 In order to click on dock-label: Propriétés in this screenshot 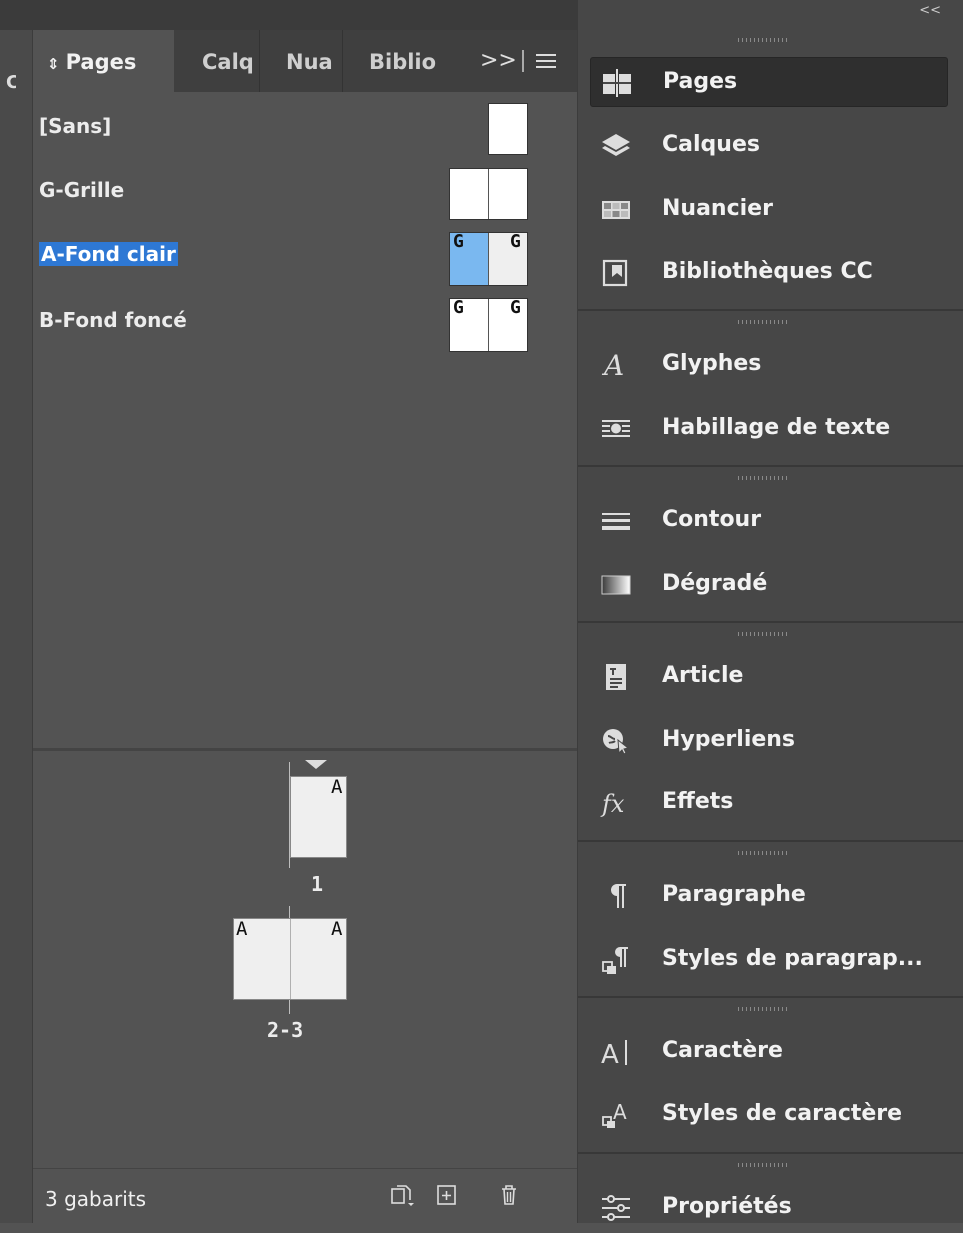, I will do `click(727, 1206)`.